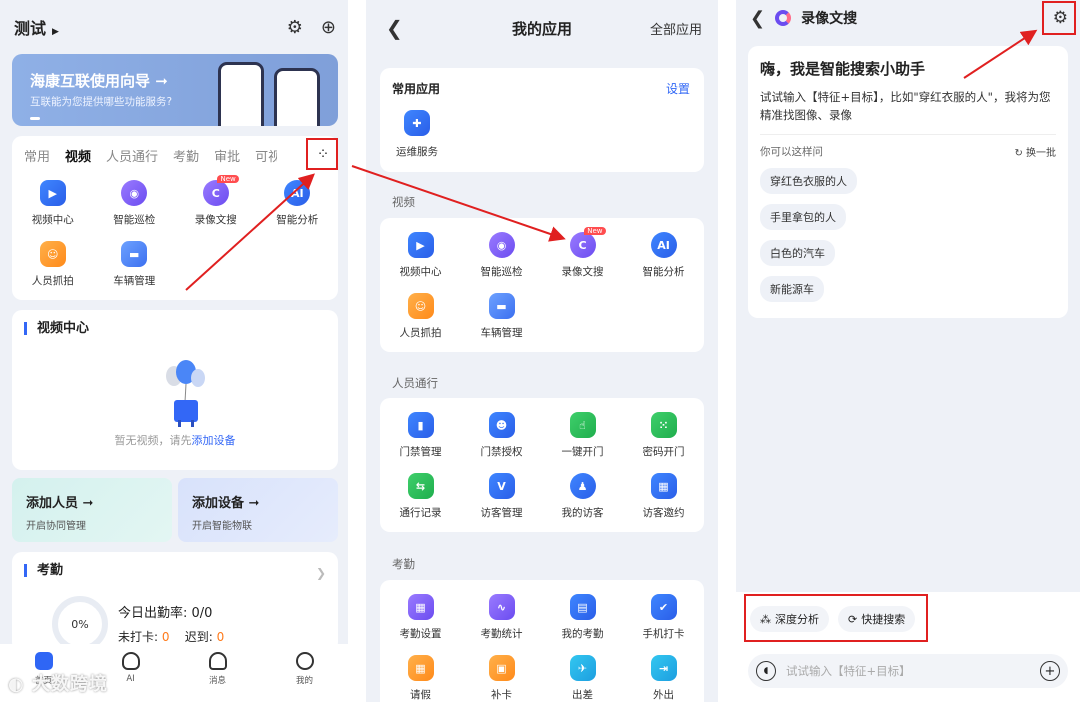  What do you see at coordinates (58, 684) in the screenshot?
I see `watermark: ◐ 大数跨境` at bounding box center [58, 684].